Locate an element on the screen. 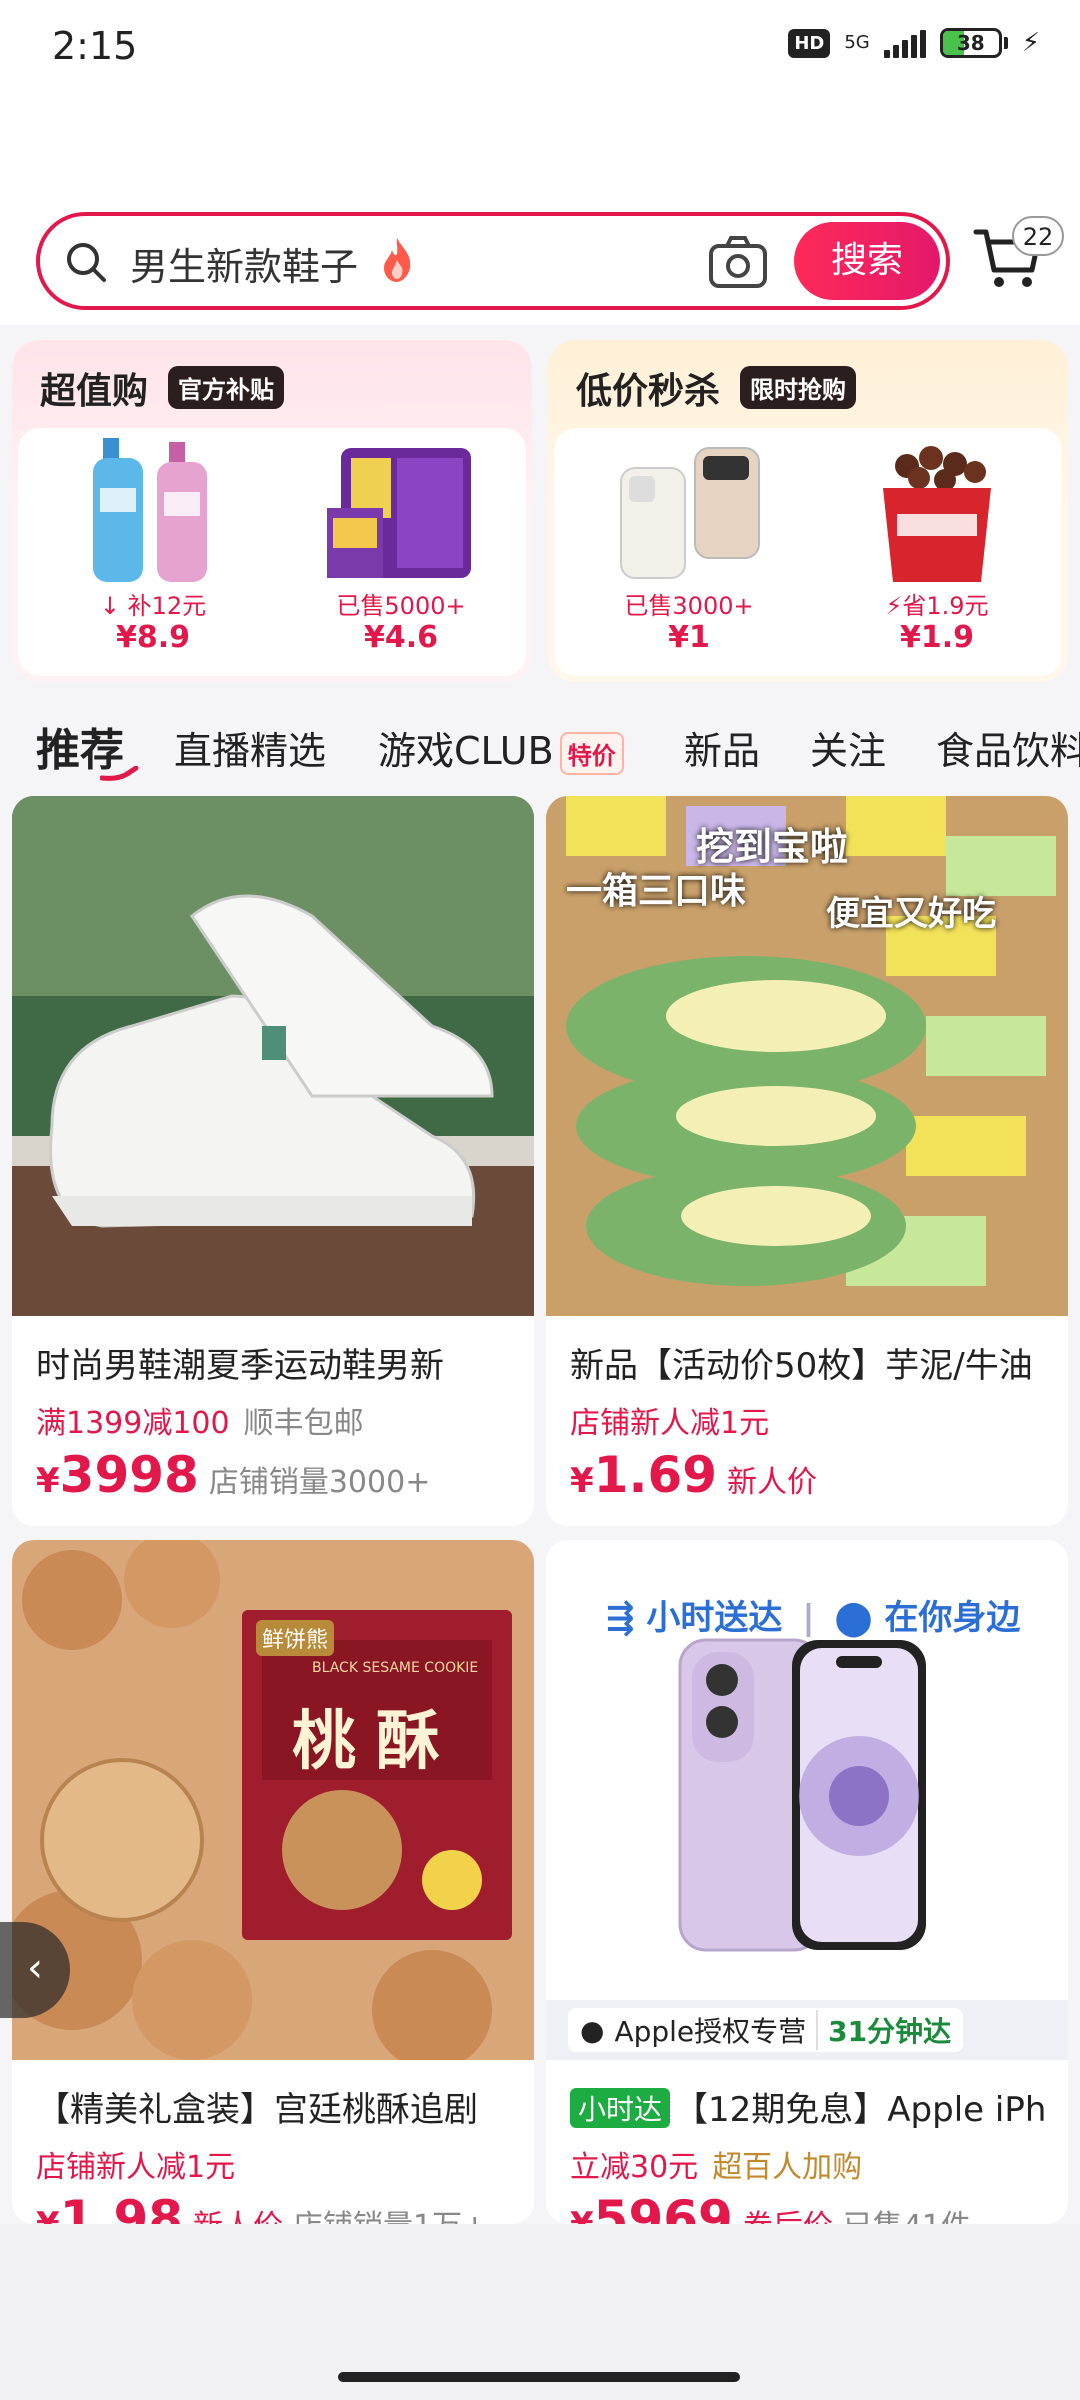  product-title: 小时达 【12期免息】Apple iPh is located at coordinates (810, 2106).